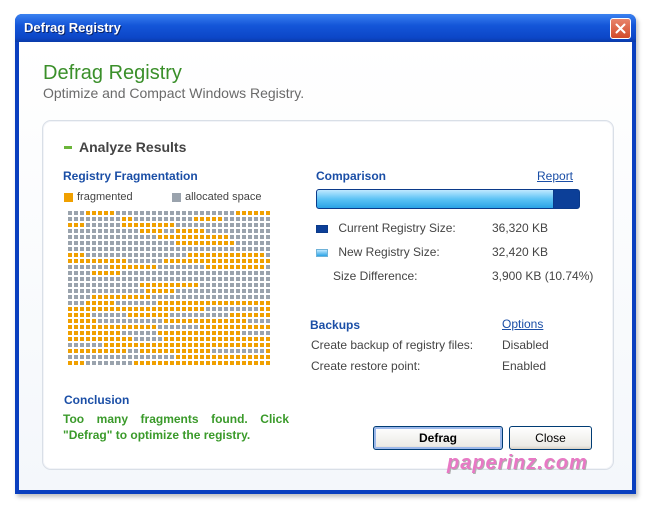 The height and width of the screenshot is (511, 652). Describe the element at coordinates (555, 176) in the screenshot. I see `report-link: Report` at that location.